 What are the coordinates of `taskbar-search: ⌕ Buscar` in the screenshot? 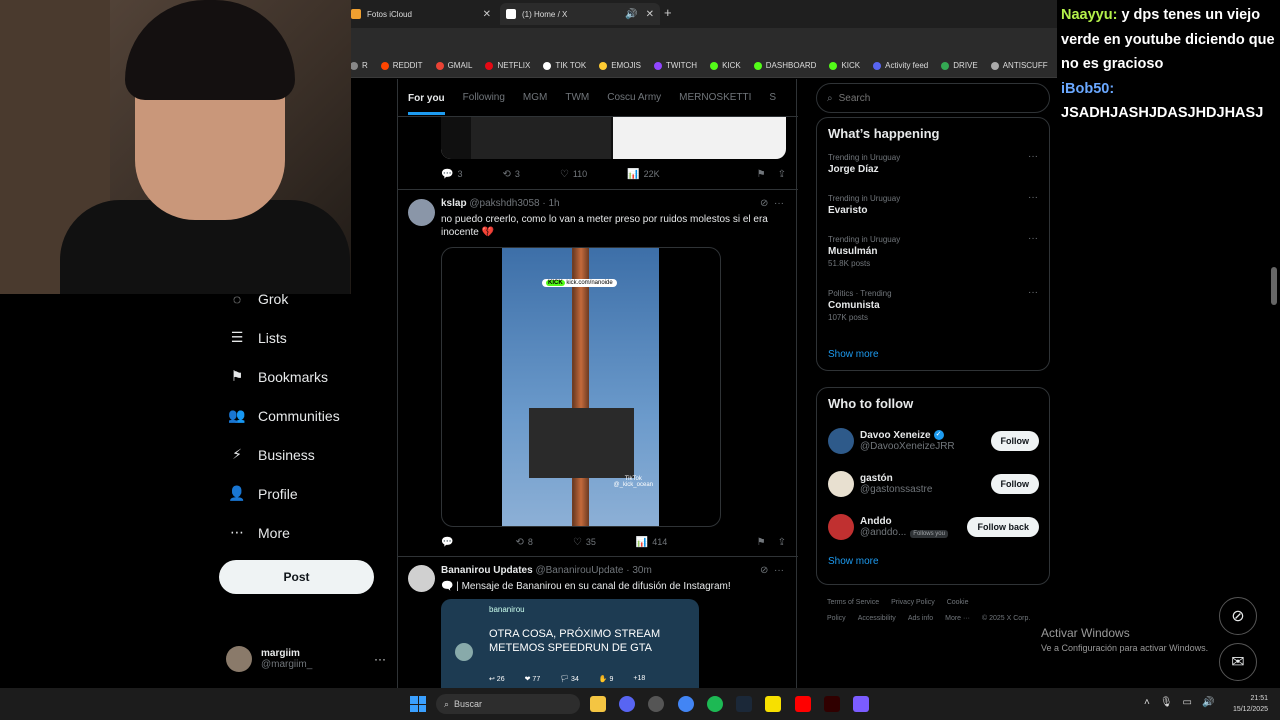 It's located at (508, 704).